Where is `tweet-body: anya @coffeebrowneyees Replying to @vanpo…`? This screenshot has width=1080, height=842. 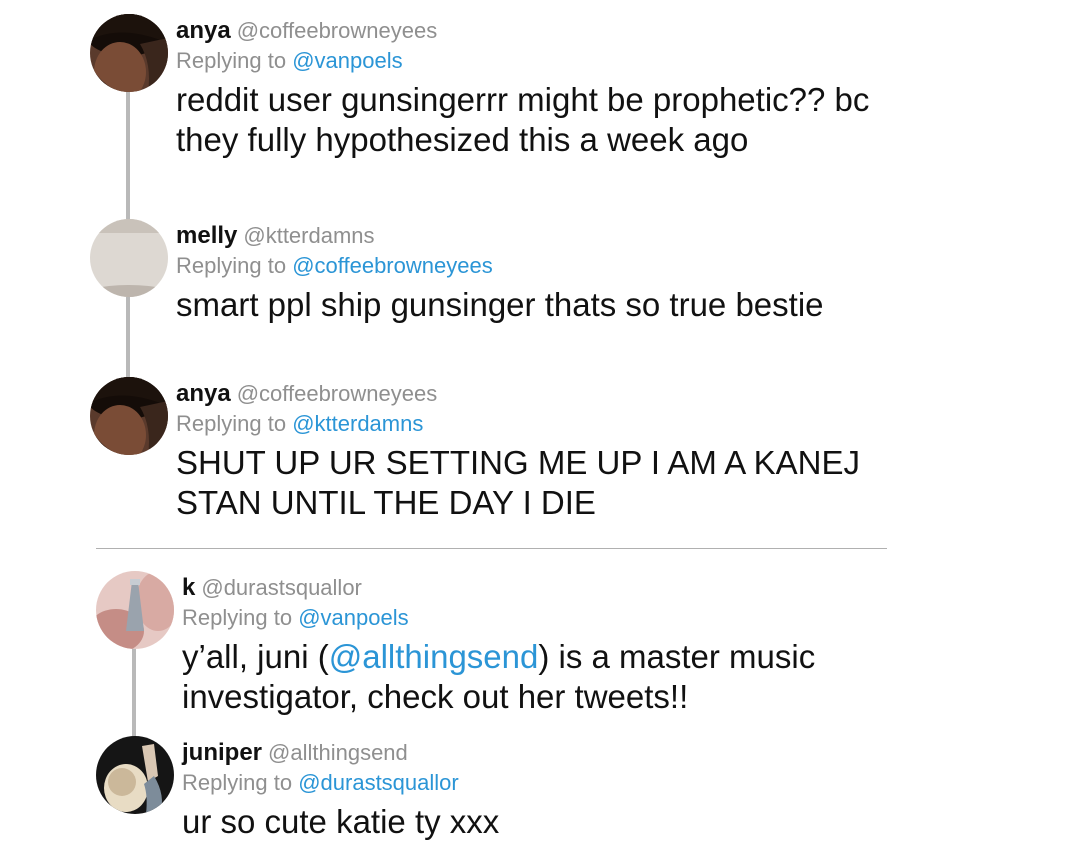 tweet-body: anya @coffeebrowneyees Replying to @vanpo… is located at coordinates (536, 88).